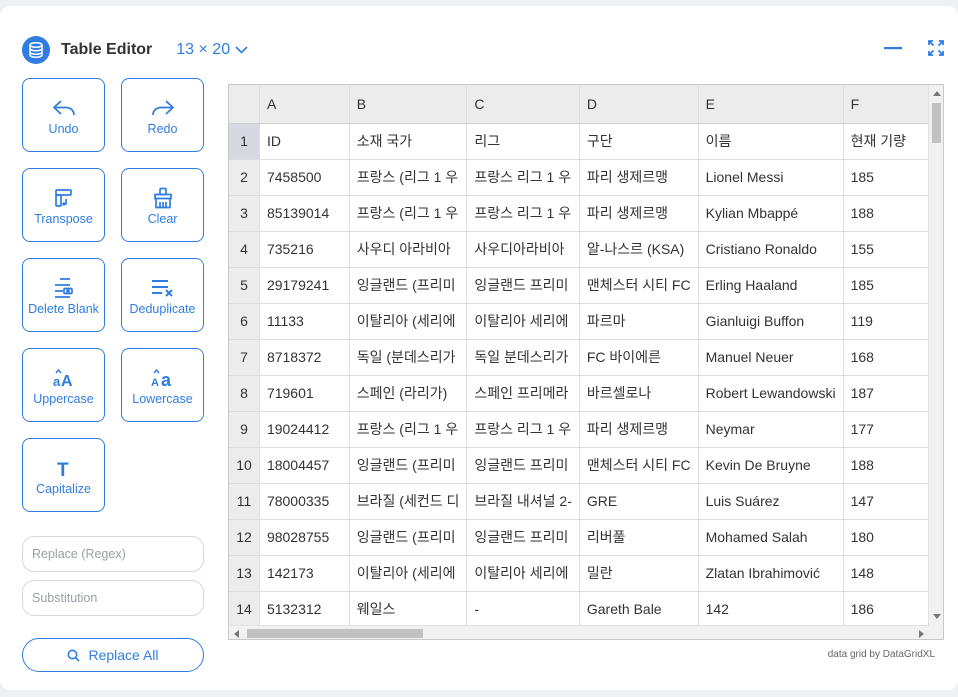 This screenshot has height=697, width=958. I want to click on deduplicate-button: Deduplicate, so click(162, 295).